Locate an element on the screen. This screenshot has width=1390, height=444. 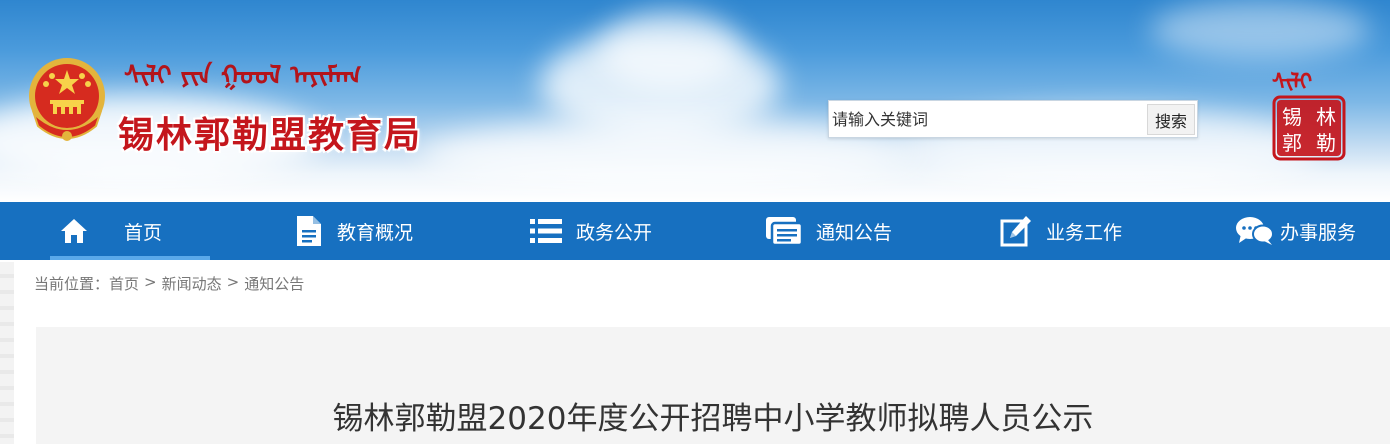
breadcrumb-notices-link: 通知公告 is located at coordinates (274, 283).